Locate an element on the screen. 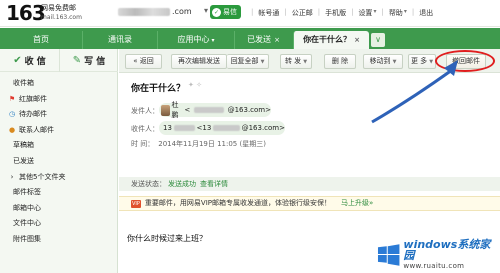 Image resolution: width=500 pixels, height=273 pixels. windows-logo-icon is located at coordinates (388, 255).